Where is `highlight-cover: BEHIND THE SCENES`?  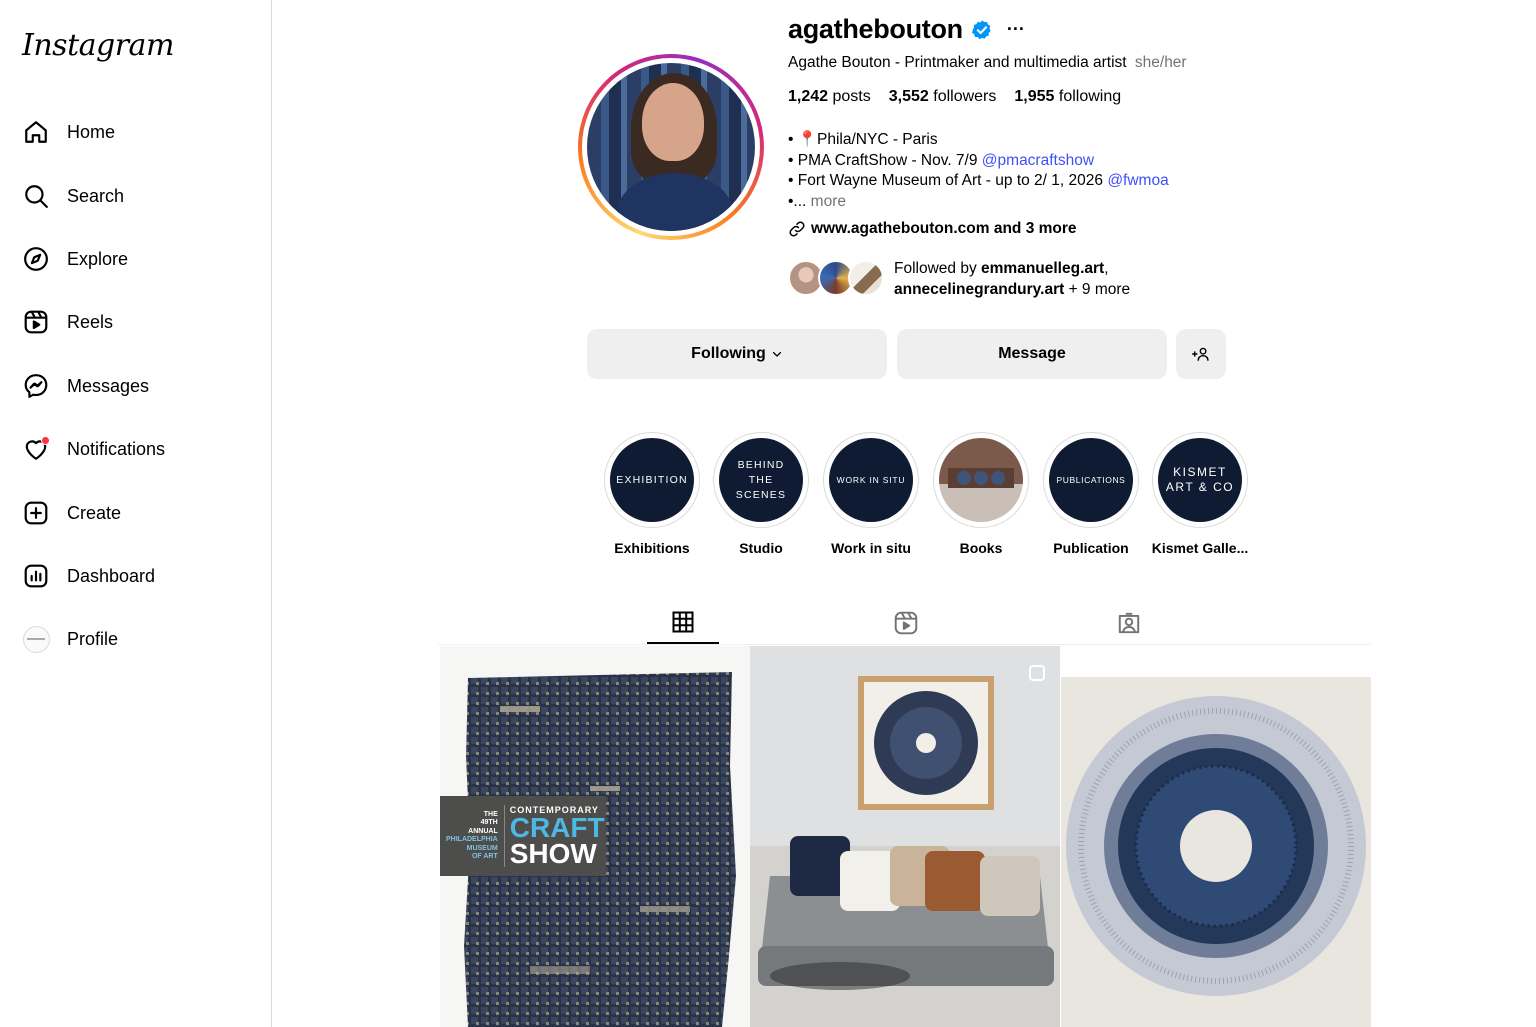
highlight-cover: BEHIND THE SCENES is located at coordinates (761, 480).